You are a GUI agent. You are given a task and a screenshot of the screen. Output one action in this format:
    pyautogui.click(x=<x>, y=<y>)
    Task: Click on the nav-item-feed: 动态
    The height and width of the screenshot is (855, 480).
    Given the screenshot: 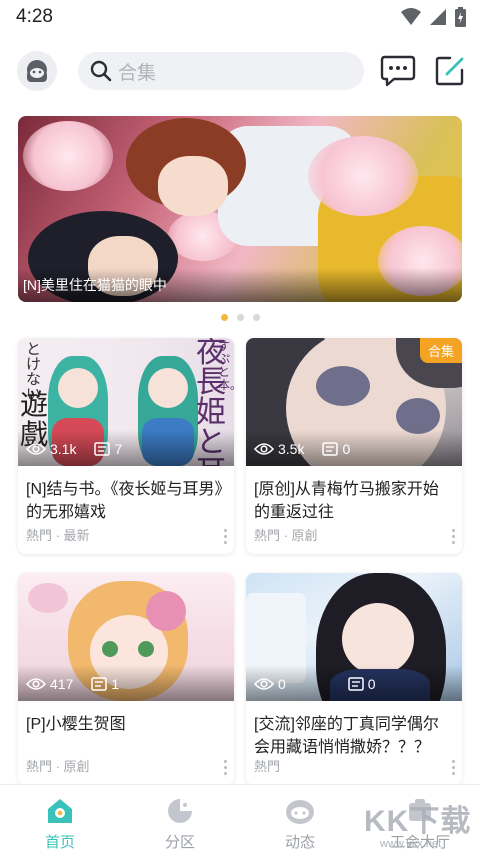 What is the action you would take?
    pyautogui.click(x=300, y=820)
    